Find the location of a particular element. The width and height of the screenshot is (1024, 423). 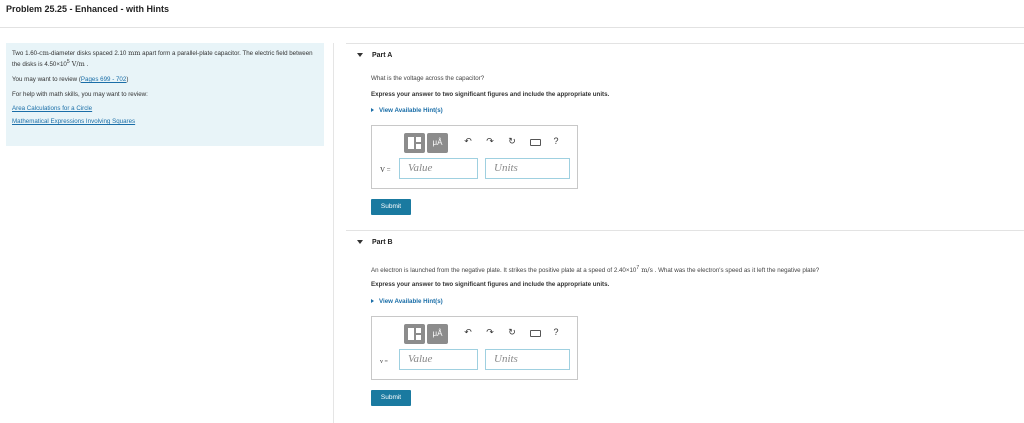

variable-label-v: v = is located at coordinates (384, 362).